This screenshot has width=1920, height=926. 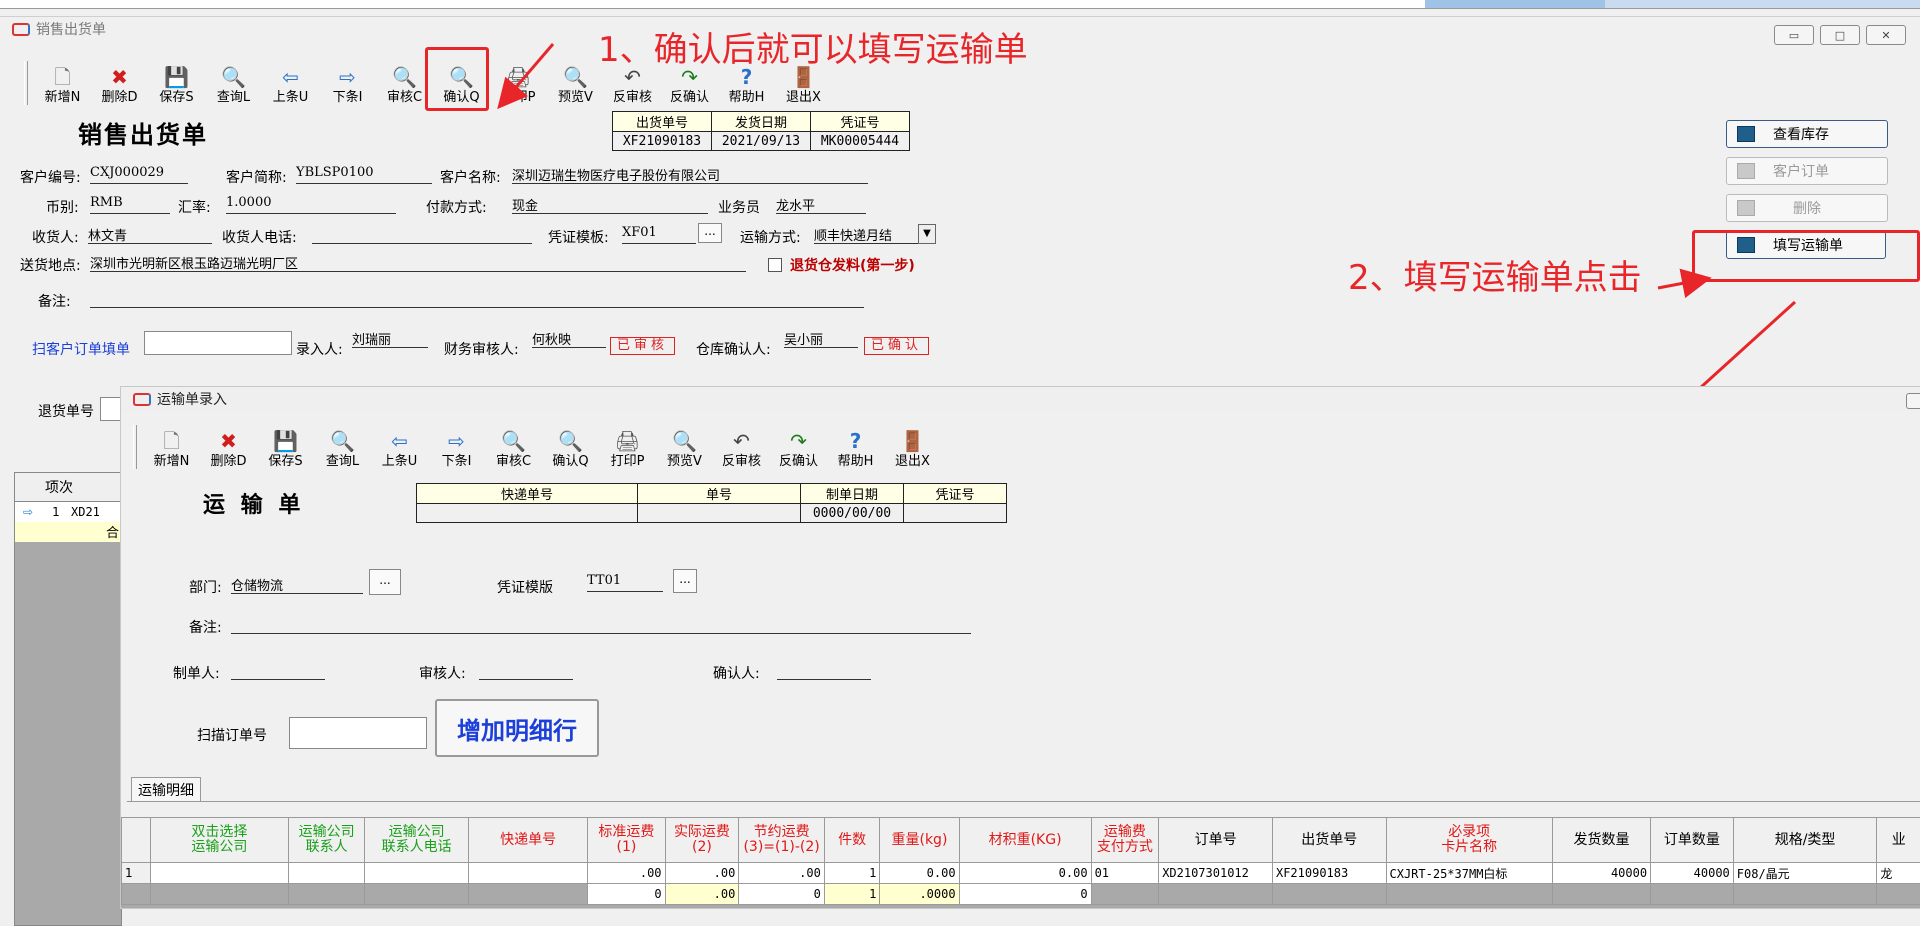 What do you see at coordinates (719, 494) in the screenshot?
I see `header-order-no: 单号` at bounding box center [719, 494].